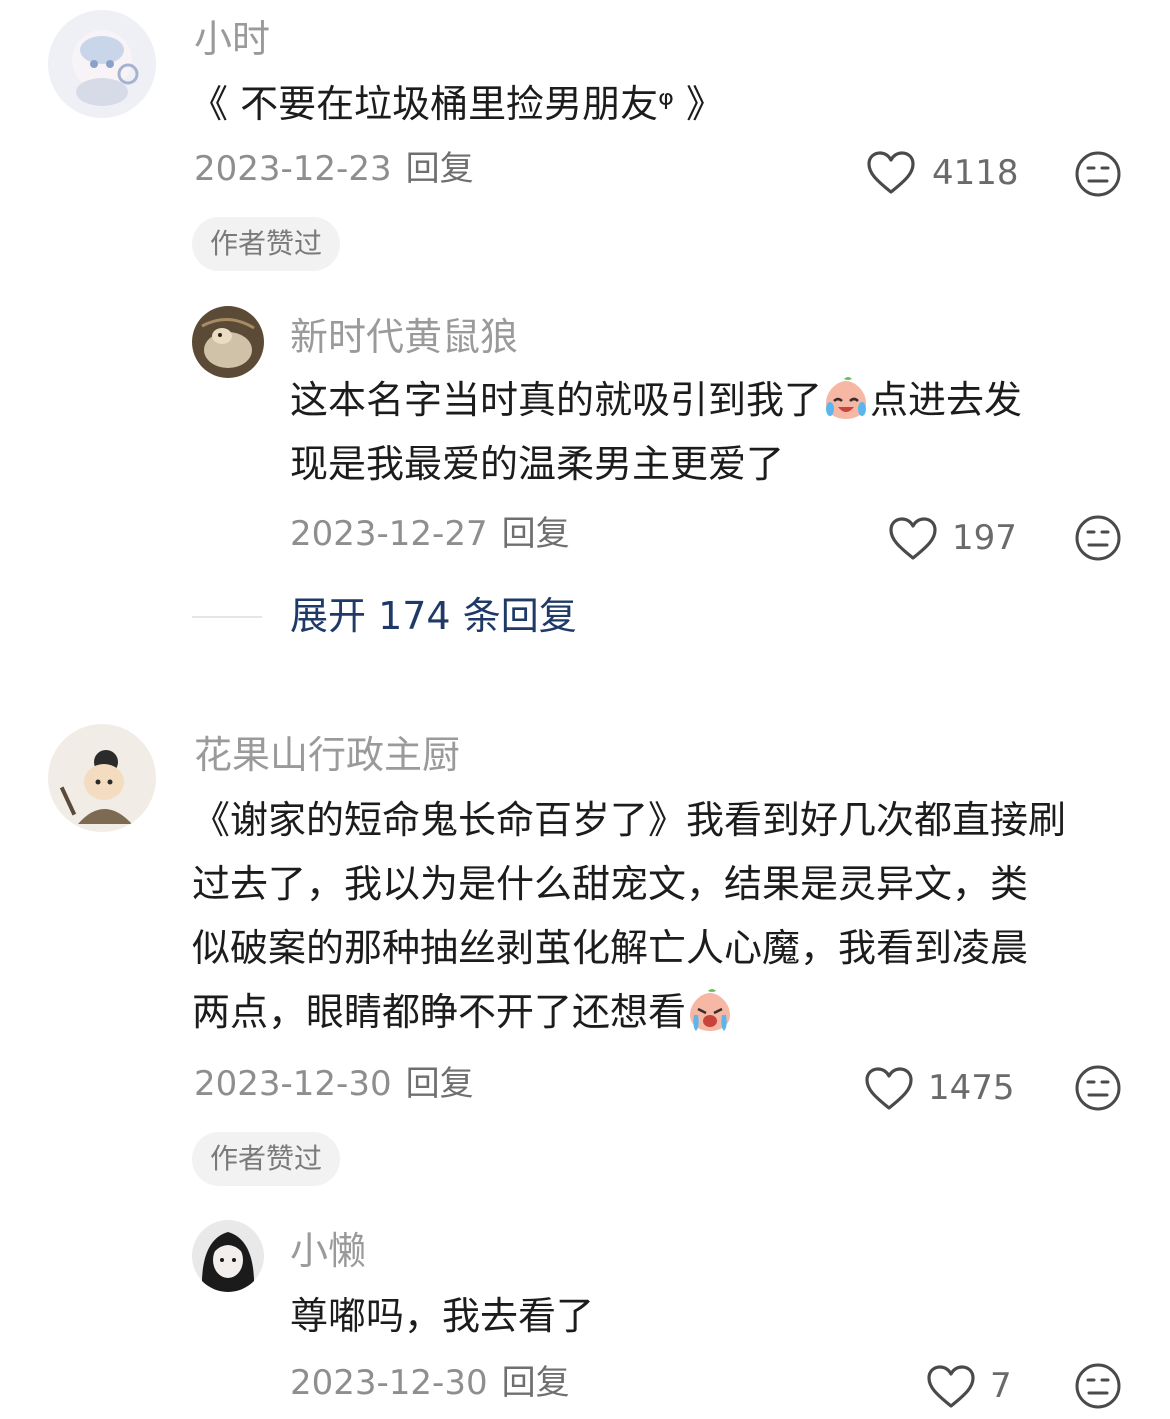 This screenshot has width=1170, height=1419. I want to click on comment-text-line: 两点，眼睛都睁不开了还想看, so click(439, 1012).